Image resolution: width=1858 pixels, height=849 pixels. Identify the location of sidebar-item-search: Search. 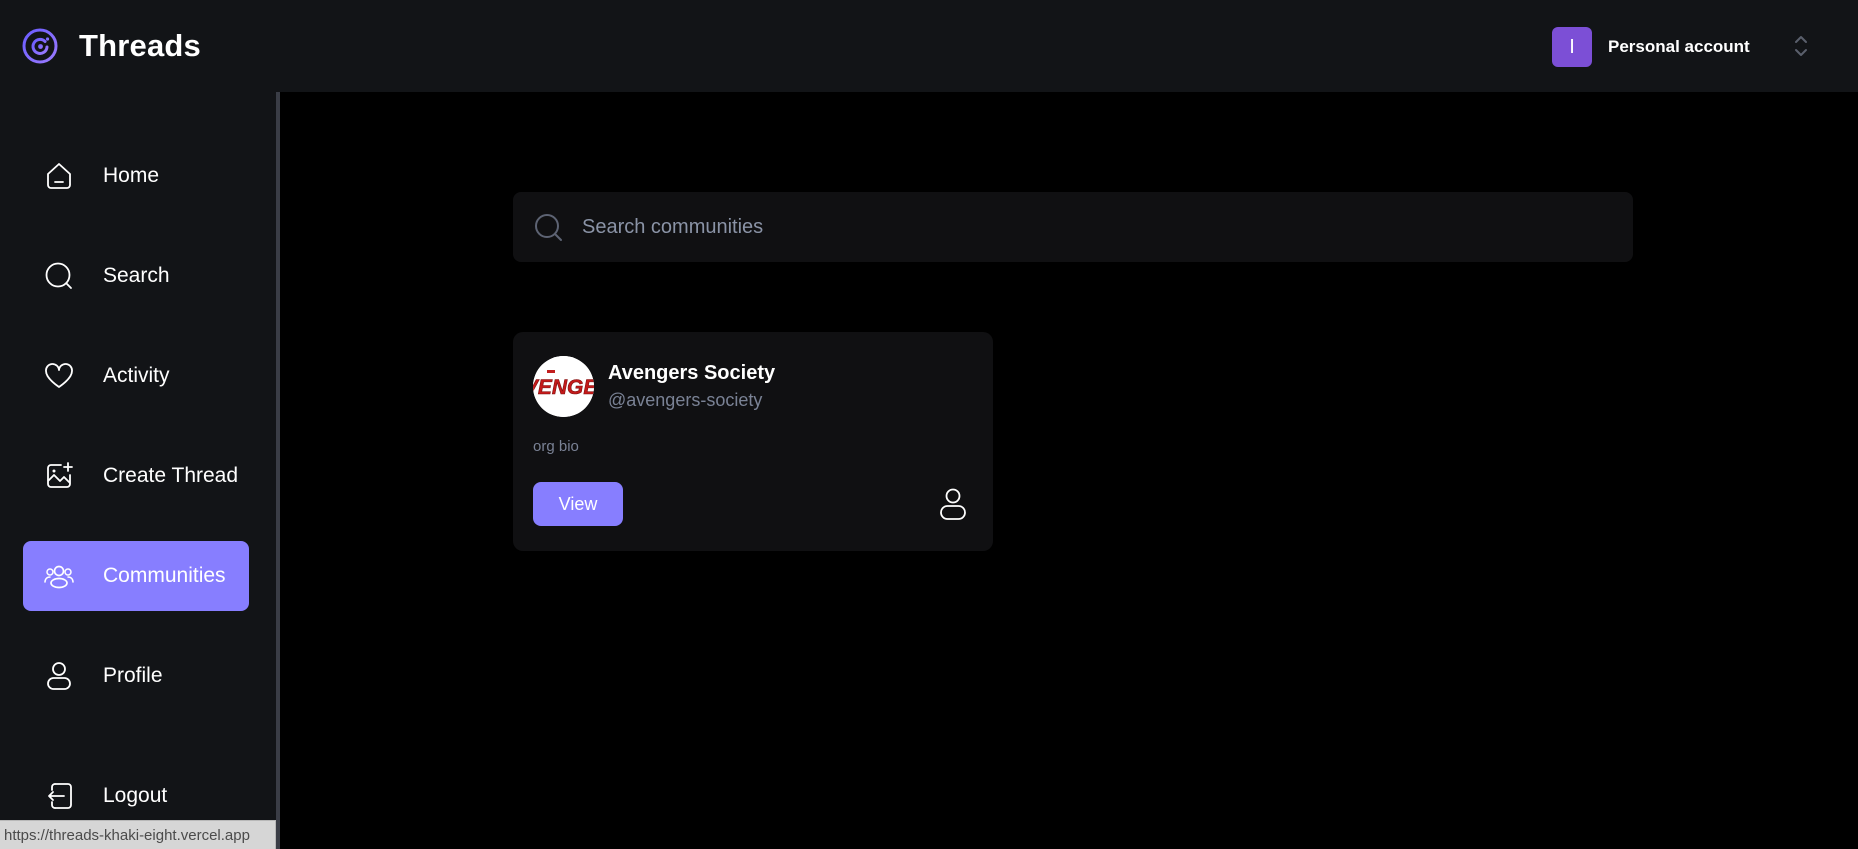
(136, 276).